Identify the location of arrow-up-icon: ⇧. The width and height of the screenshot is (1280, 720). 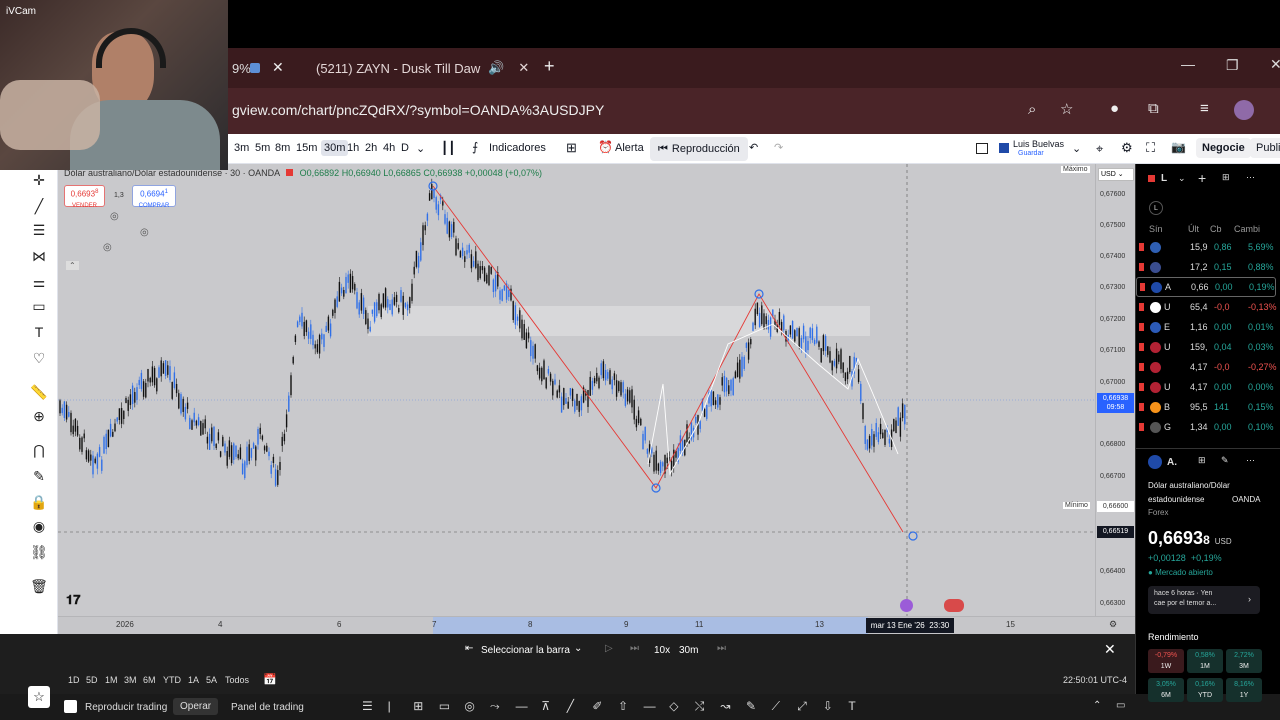
(623, 706).